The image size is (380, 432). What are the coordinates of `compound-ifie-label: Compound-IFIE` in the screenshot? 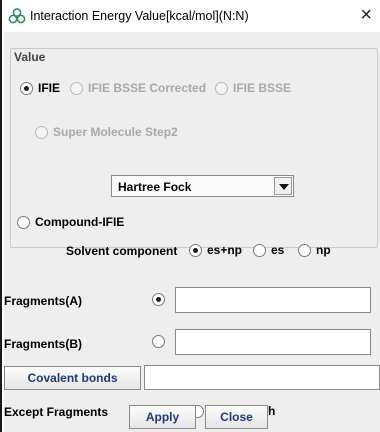 It's located at (80, 222).